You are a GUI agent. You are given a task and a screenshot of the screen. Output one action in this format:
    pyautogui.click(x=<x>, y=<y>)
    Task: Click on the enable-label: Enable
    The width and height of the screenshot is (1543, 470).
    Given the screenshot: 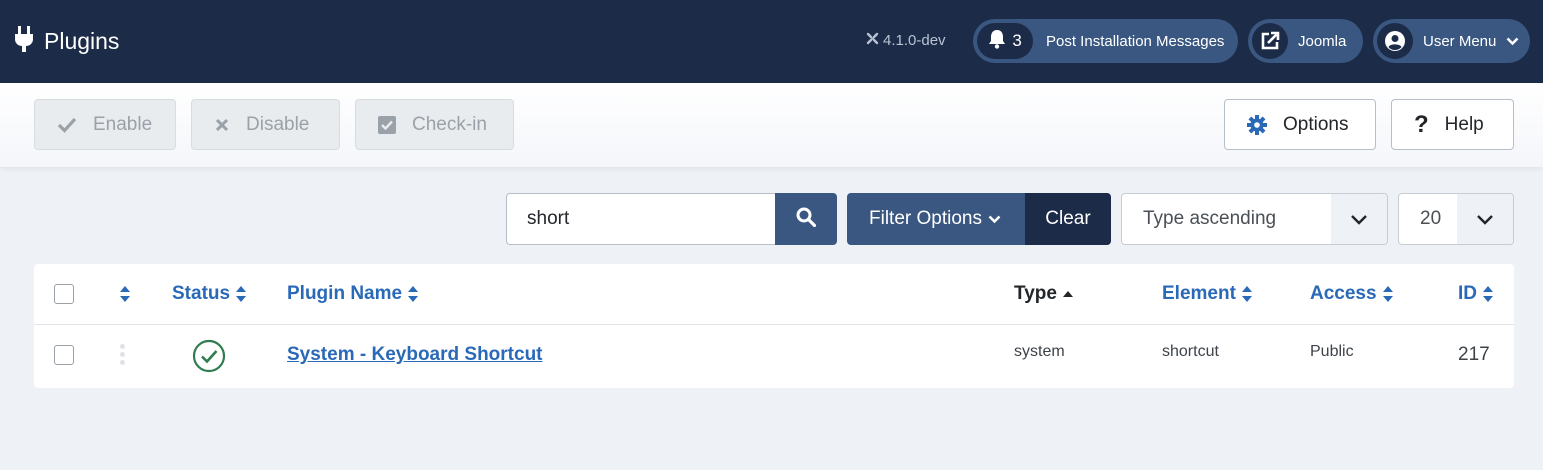 What is the action you would take?
    pyautogui.click(x=123, y=124)
    